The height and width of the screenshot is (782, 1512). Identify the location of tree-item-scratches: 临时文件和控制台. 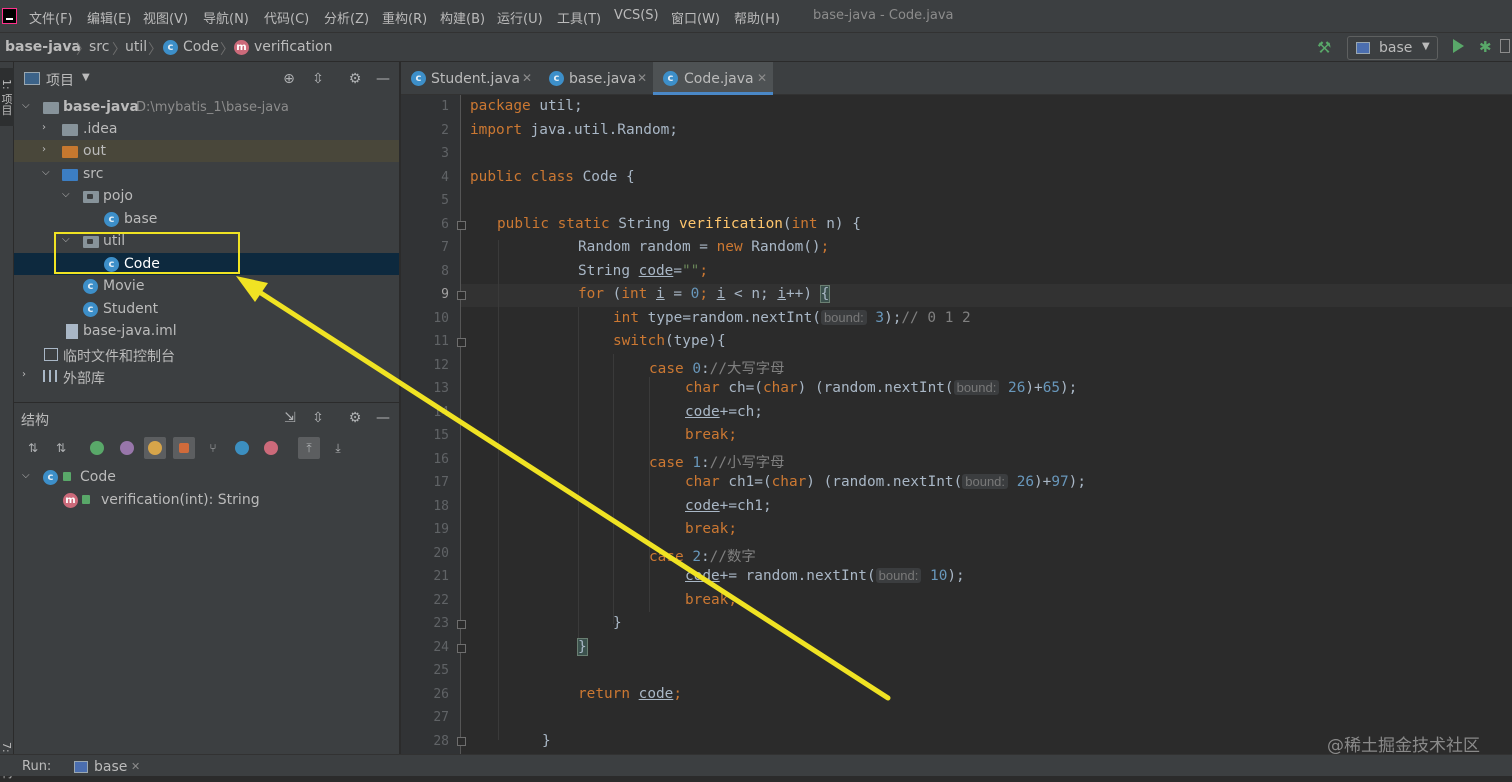
(206, 354).